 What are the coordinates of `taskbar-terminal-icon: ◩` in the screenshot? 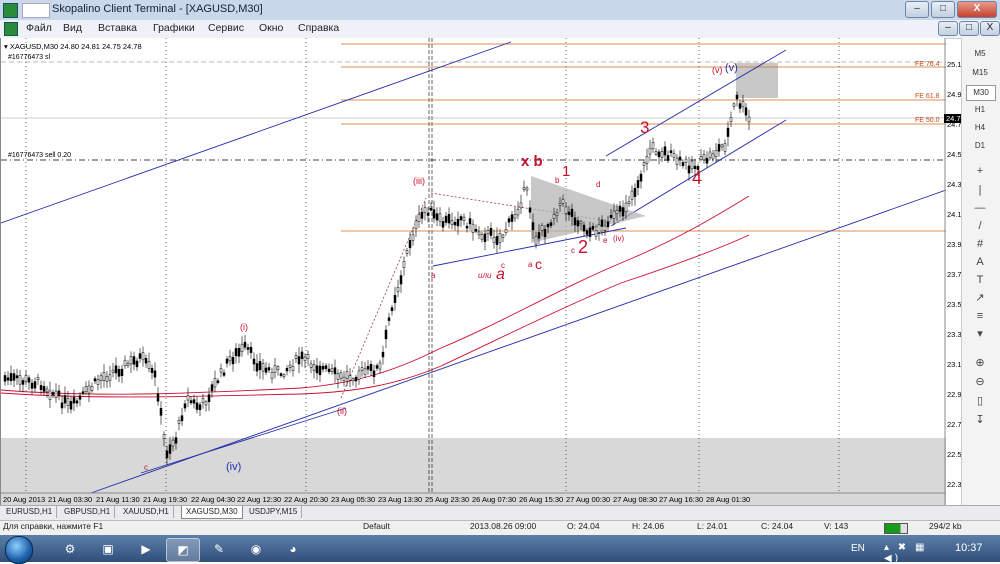 It's located at (183, 550).